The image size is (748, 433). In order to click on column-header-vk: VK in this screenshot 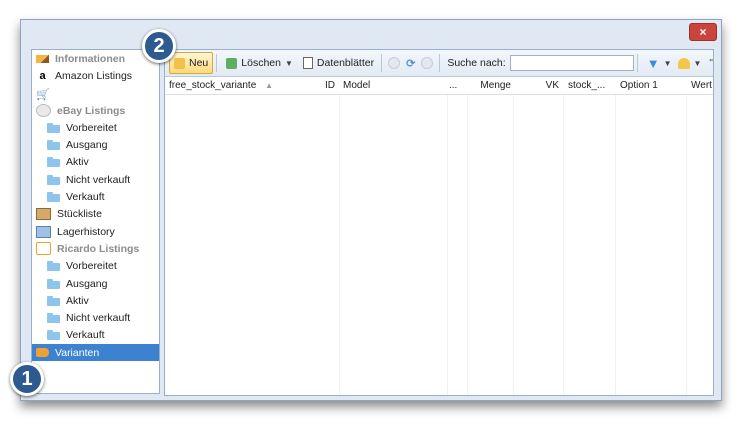, I will do `click(545, 85)`.